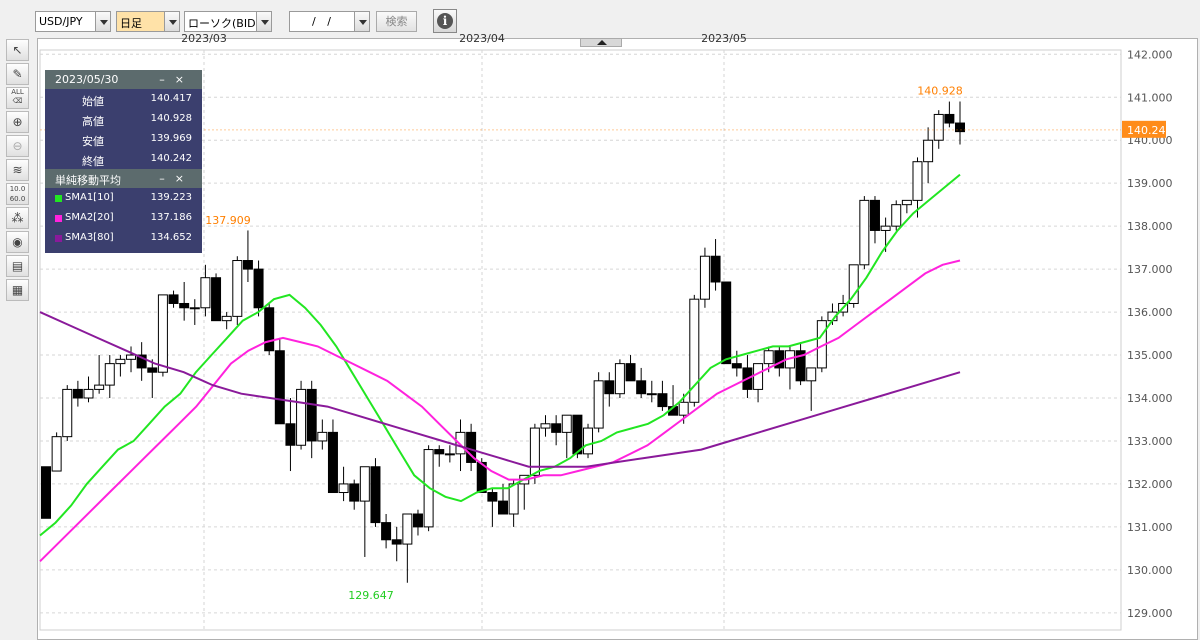  What do you see at coordinates (1150, 570) in the screenshot?
I see `y-tick-label: 130.000` at bounding box center [1150, 570].